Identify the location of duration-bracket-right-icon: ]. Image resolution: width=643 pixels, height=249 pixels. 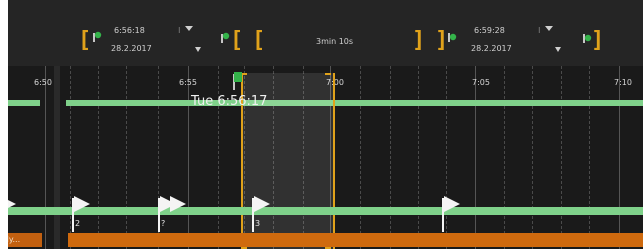
(419, 40).